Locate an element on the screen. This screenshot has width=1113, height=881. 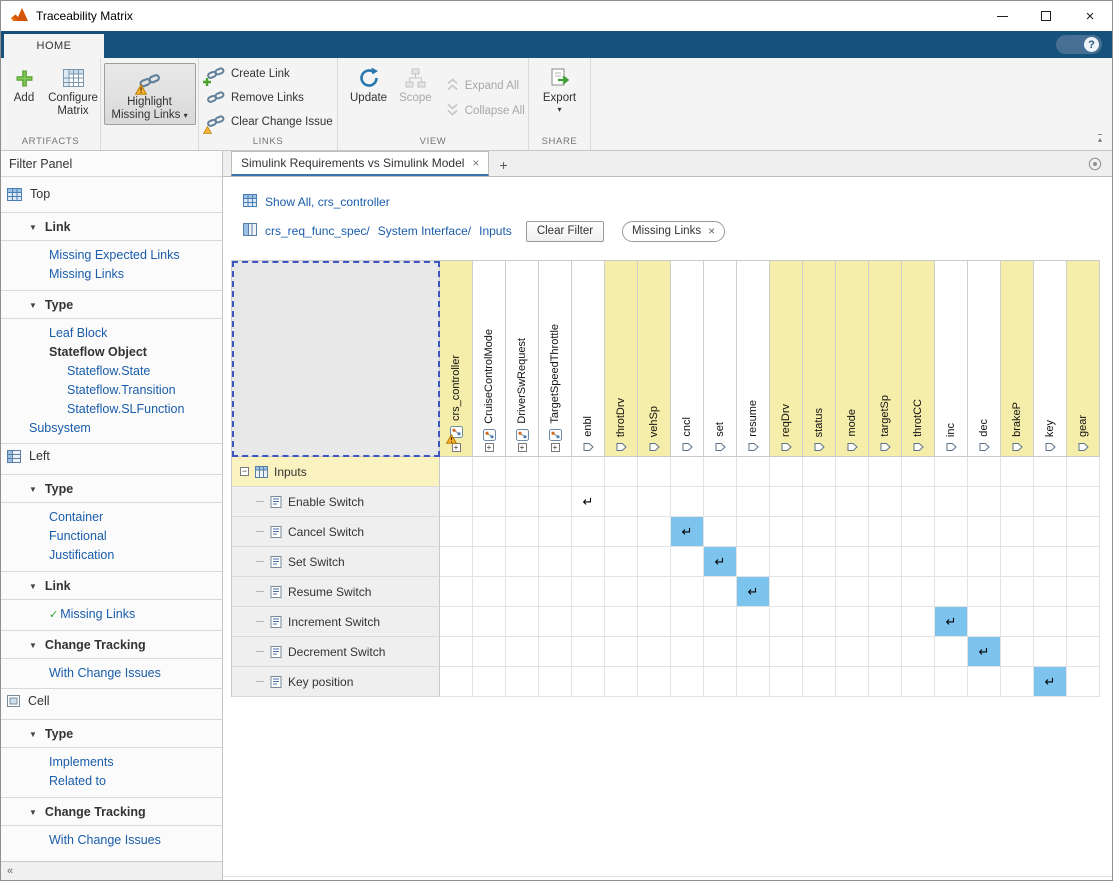
matrix-column-header-vehsp: vehSp is located at coordinates (654, 359).